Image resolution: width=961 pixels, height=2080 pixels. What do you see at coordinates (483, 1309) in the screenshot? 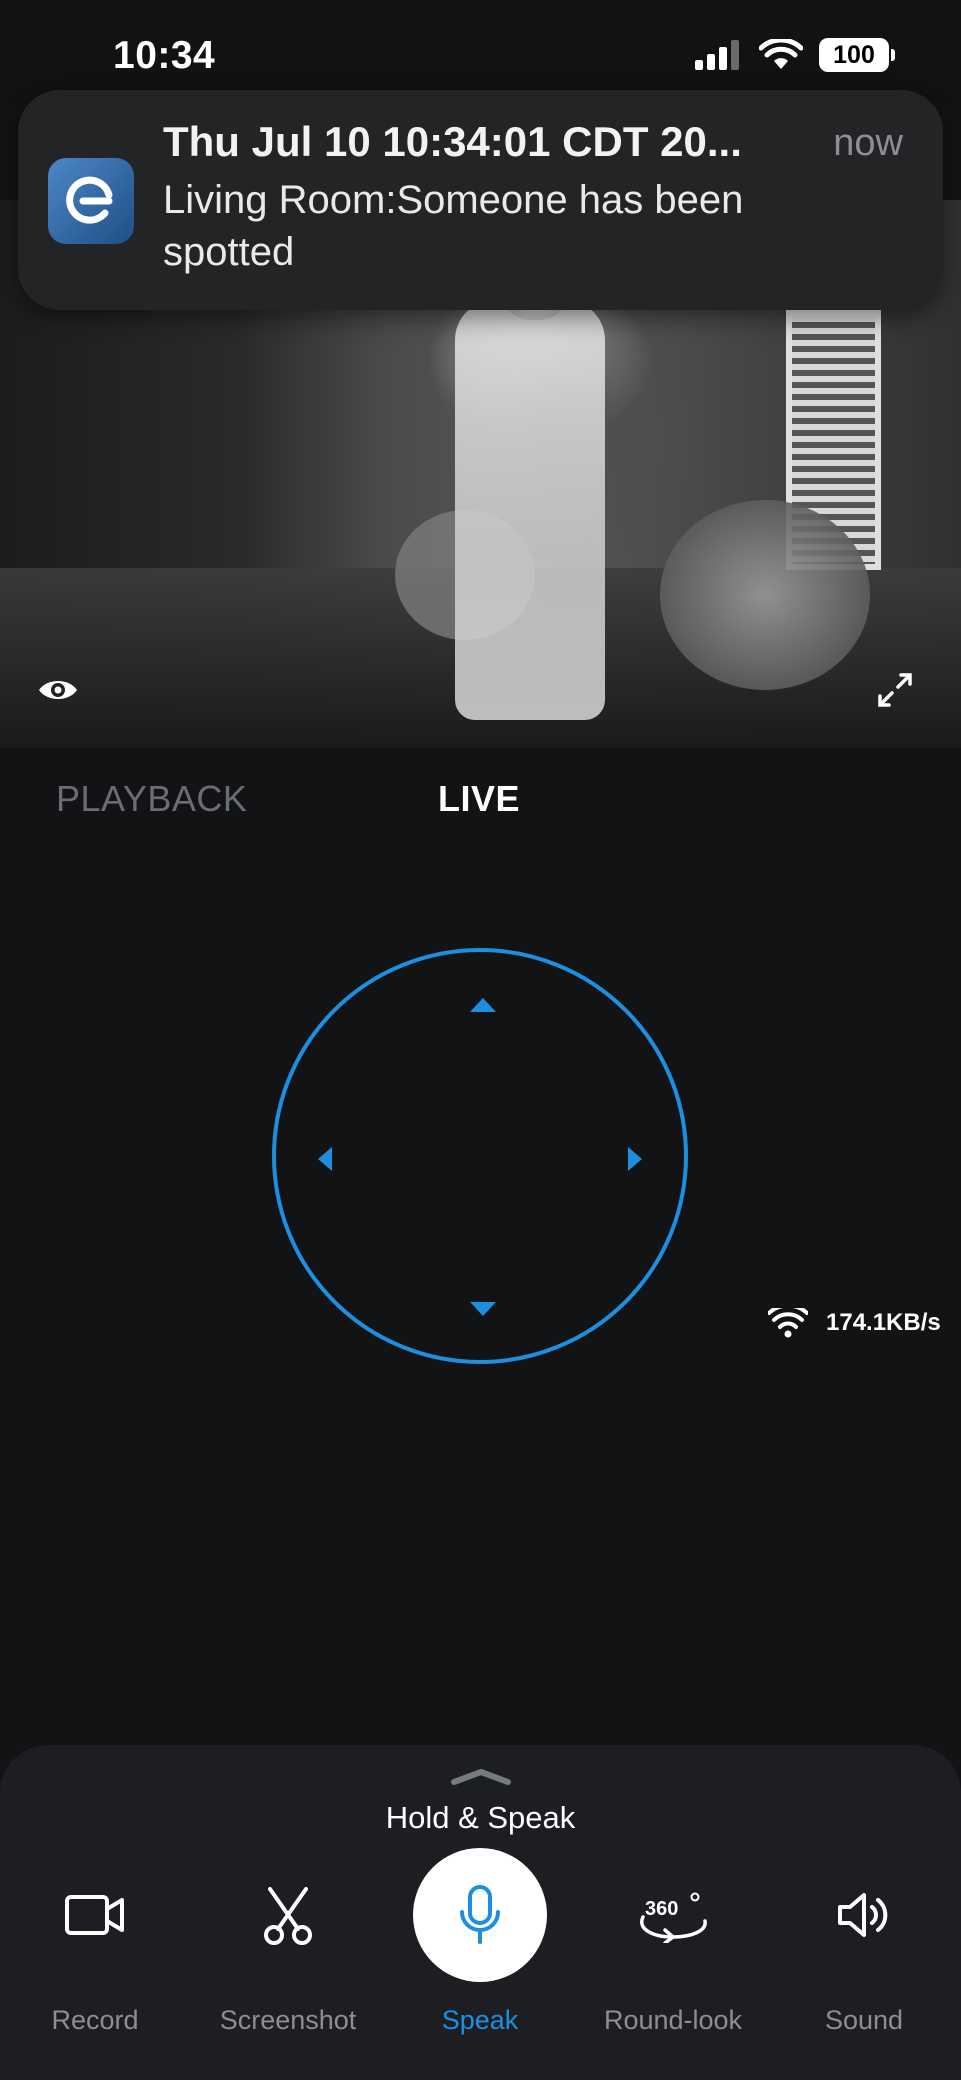
I see `pan-down-arrow-icon` at bounding box center [483, 1309].